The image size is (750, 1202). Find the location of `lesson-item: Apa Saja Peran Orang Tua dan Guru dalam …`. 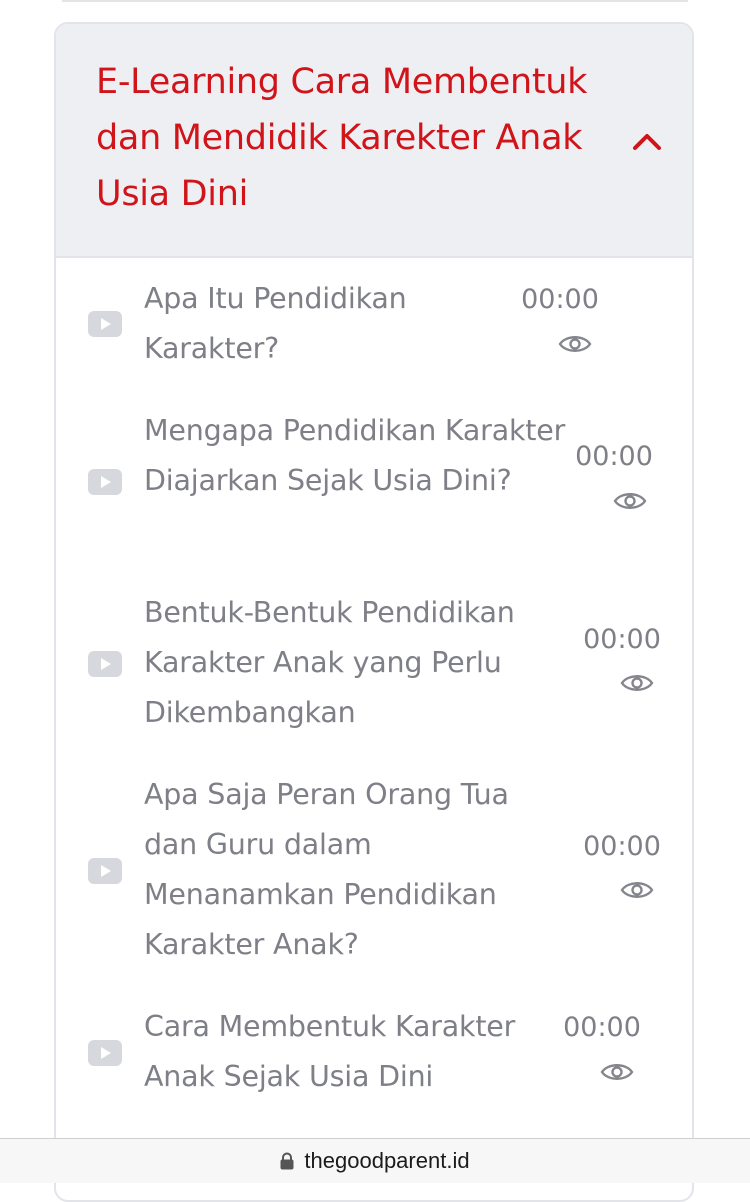

lesson-item: Apa Saja Peran Orang Tua dan Guru dalam … is located at coordinates (374, 879).